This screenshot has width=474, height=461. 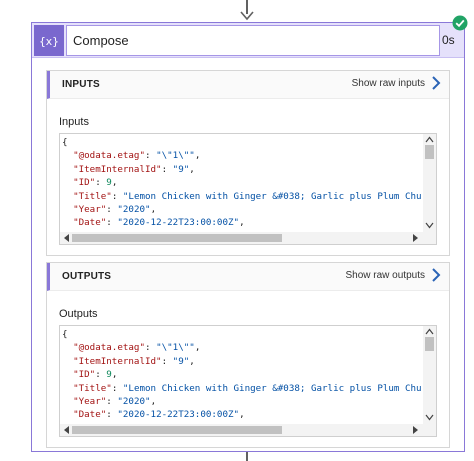 I want to click on outputs-vertical-scrollbar, so click(x=429, y=375).